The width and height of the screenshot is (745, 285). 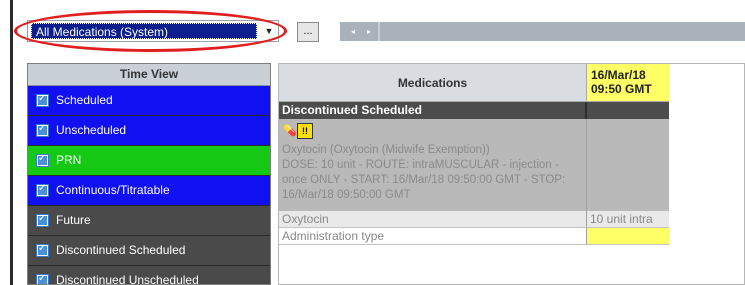 What do you see at coordinates (149, 161) in the screenshot?
I see `time-view-item-prn: ✓ PRN` at bounding box center [149, 161].